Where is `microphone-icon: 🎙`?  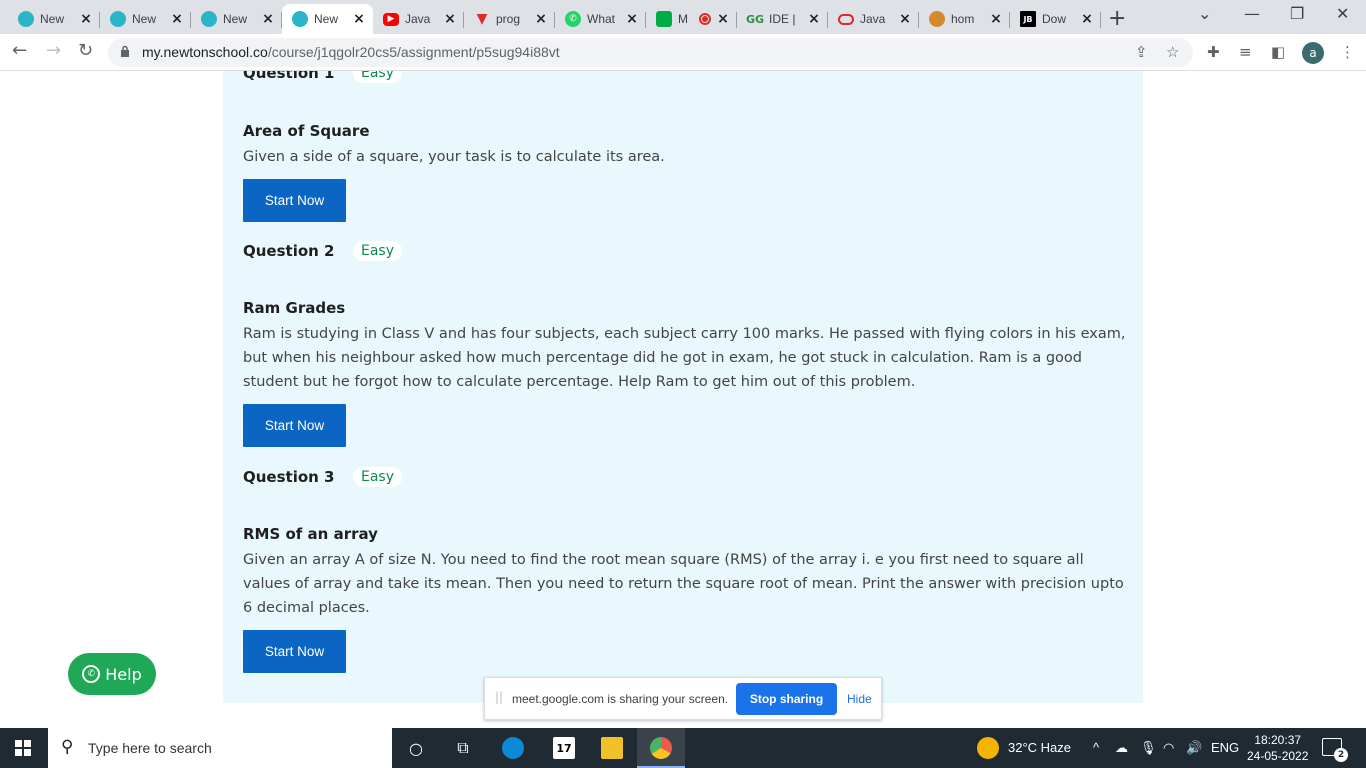 microphone-icon: 🎙 is located at coordinates (1148, 748).